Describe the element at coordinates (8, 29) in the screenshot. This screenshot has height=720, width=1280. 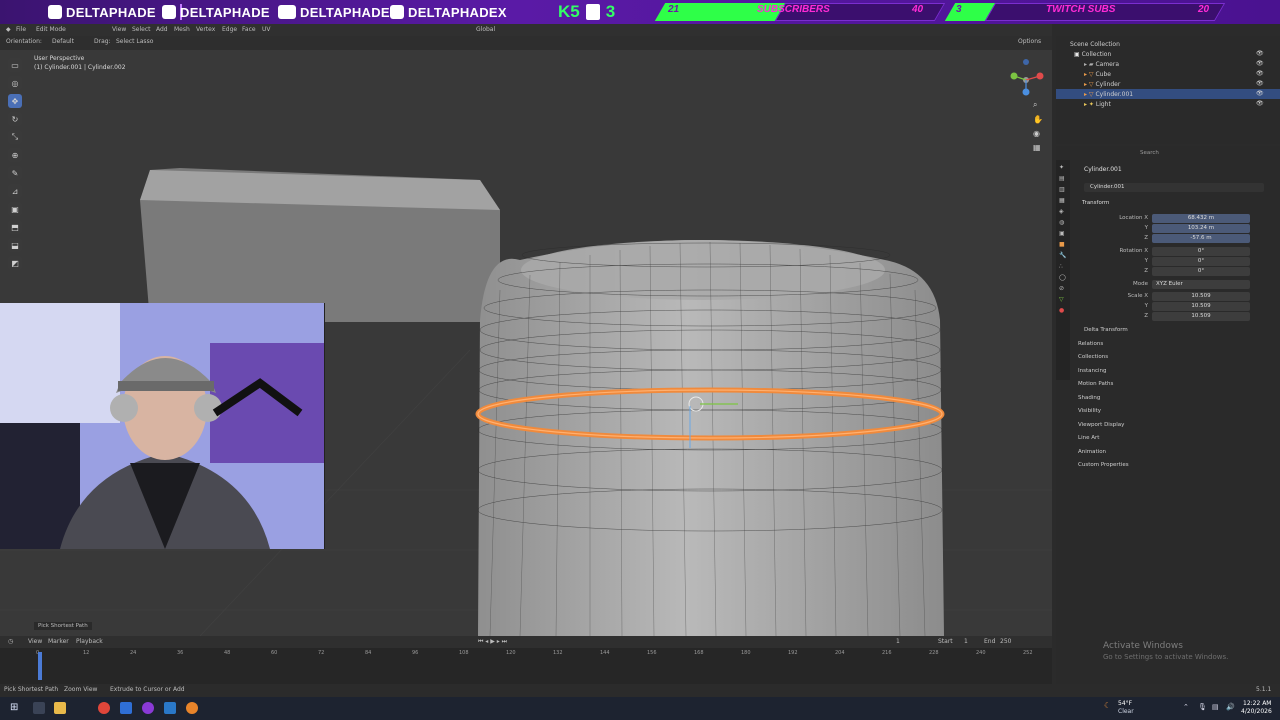
I see `blender-logo-icon: ◆` at that location.